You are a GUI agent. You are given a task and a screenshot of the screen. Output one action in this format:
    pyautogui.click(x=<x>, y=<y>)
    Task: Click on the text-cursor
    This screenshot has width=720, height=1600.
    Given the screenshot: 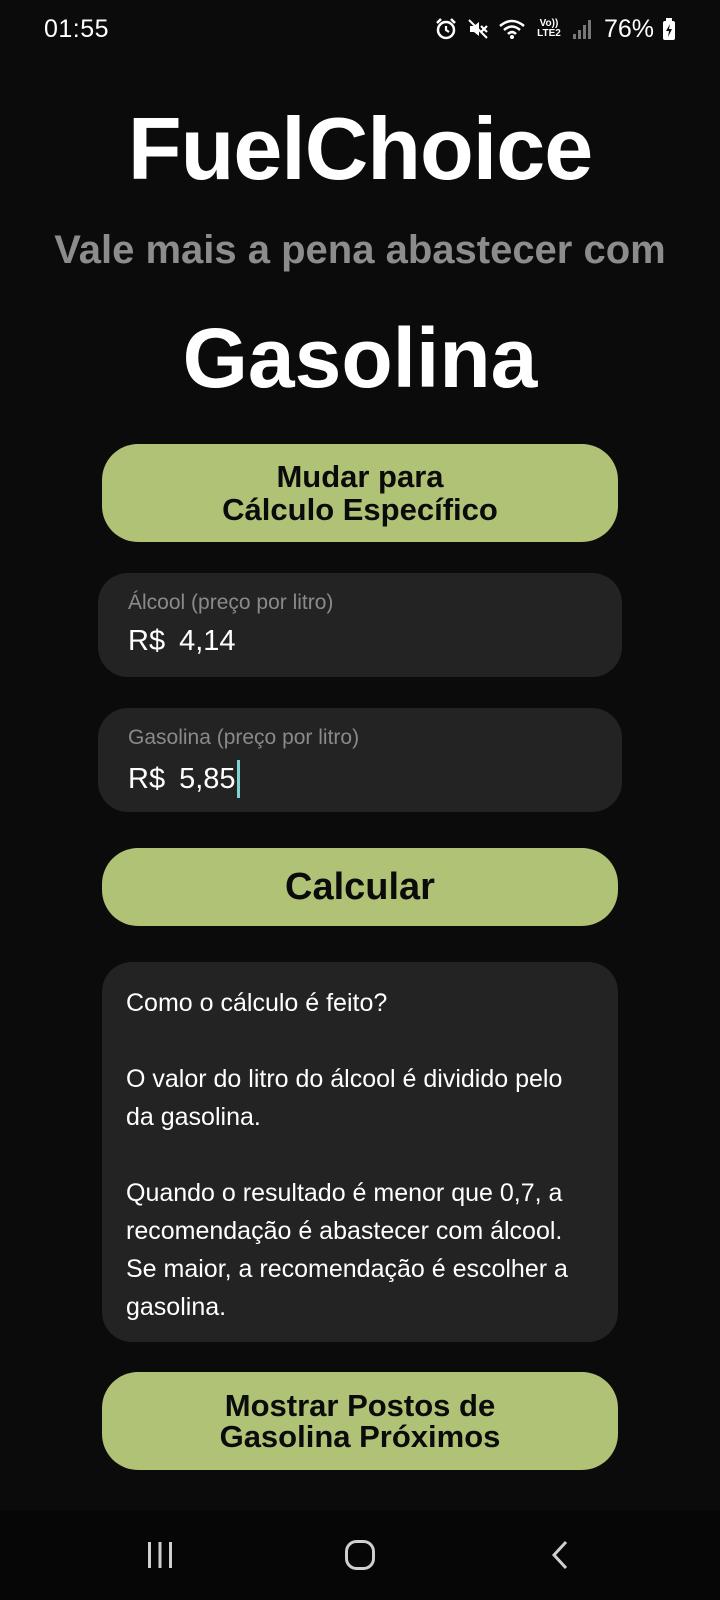 What is the action you would take?
    pyautogui.click(x=238, y=779)
    